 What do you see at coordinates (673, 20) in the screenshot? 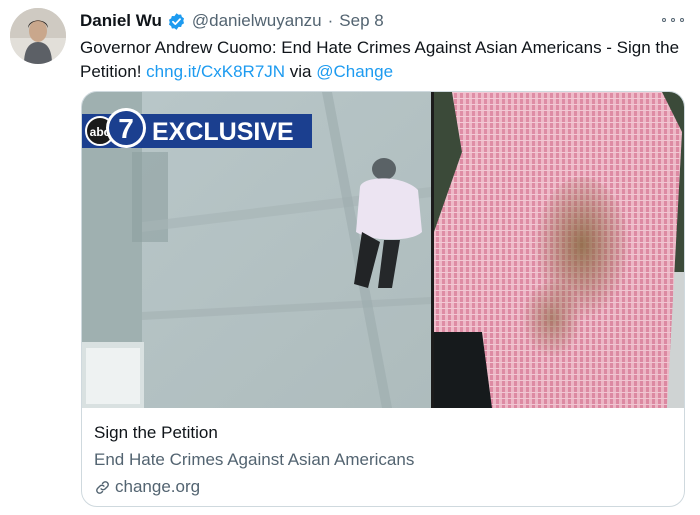
I see `more-options-icon` at bounding box center [673, 20].